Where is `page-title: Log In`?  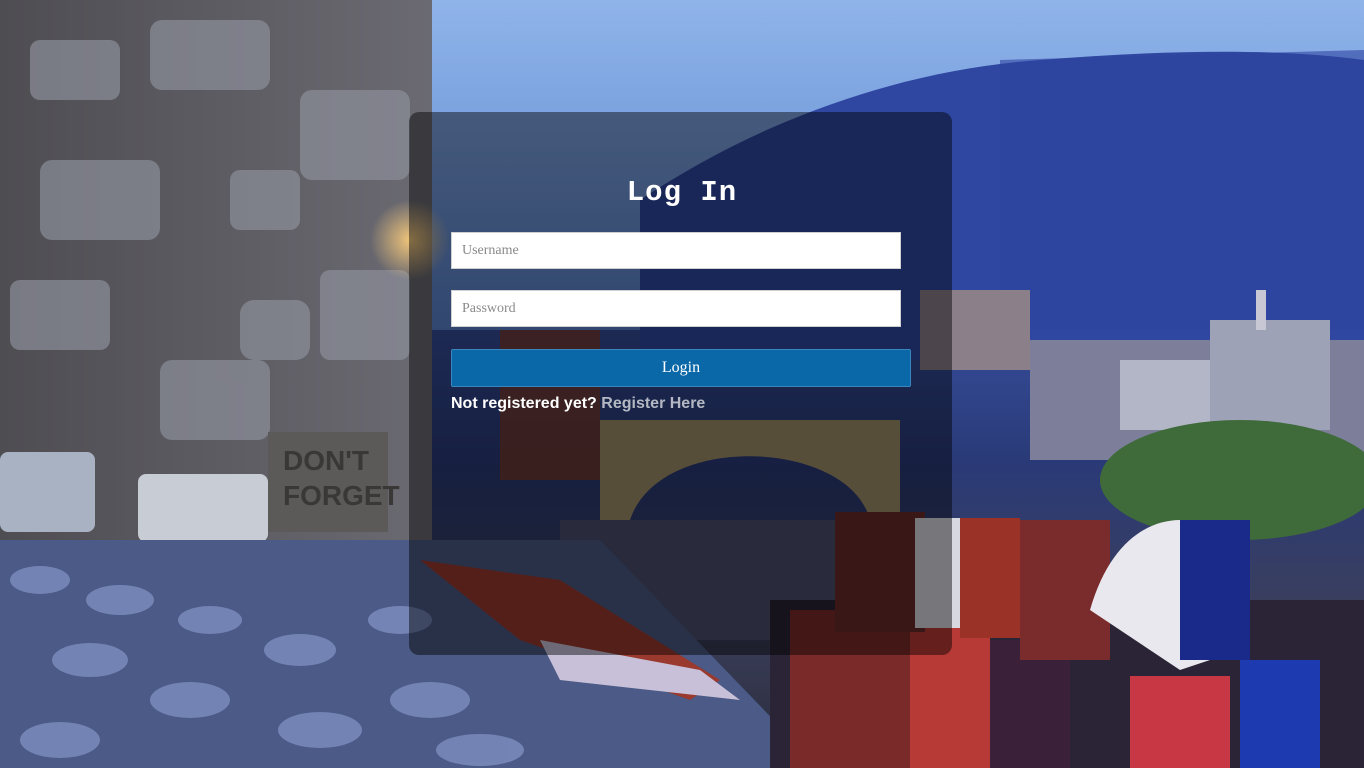 page-title: Log In is located at coordinates (682, 192).